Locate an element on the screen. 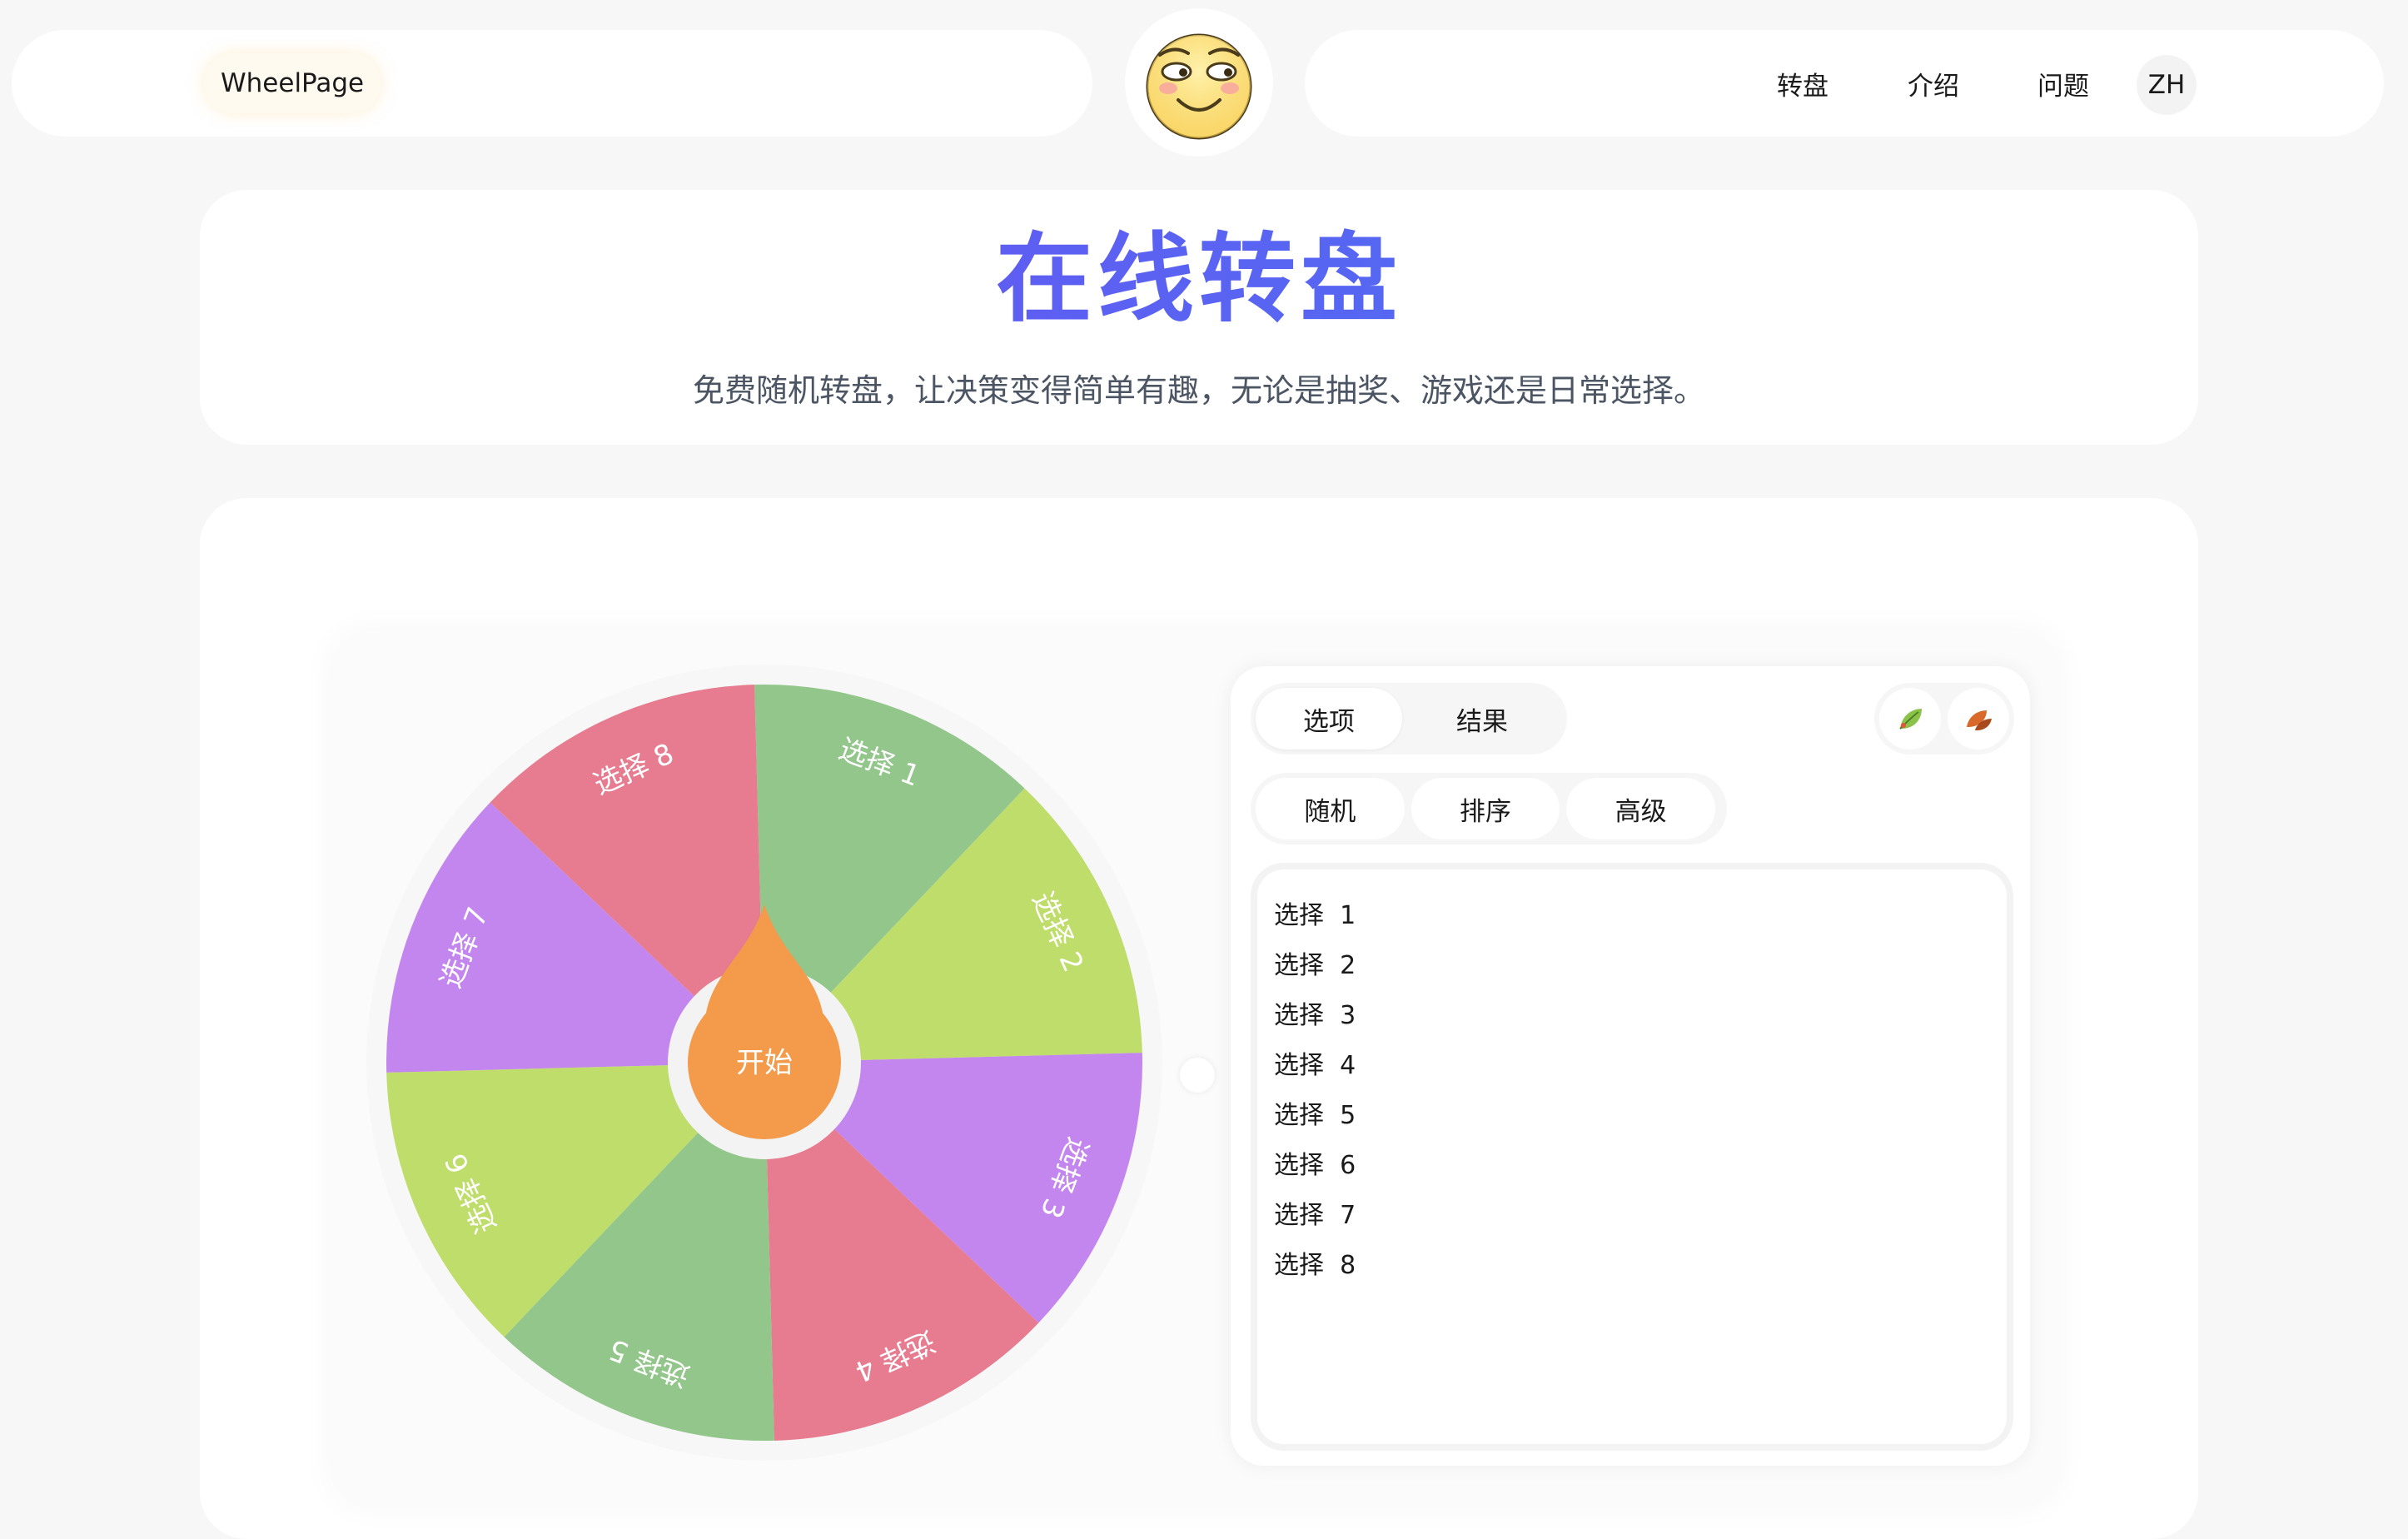 The image size is (2408, 1539). option-line: 选择 5 is located at coordinates (1315, 1115).